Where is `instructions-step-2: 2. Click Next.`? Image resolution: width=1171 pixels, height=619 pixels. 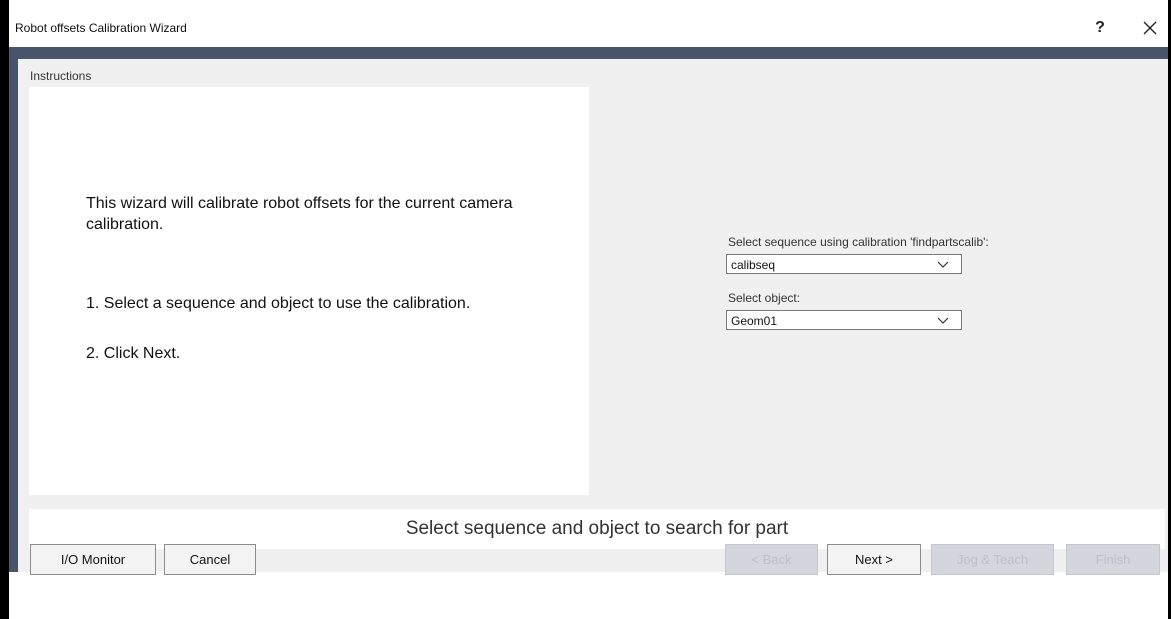 instructions-step-2: 2. Click Next. is located at coordinates (133, 353).